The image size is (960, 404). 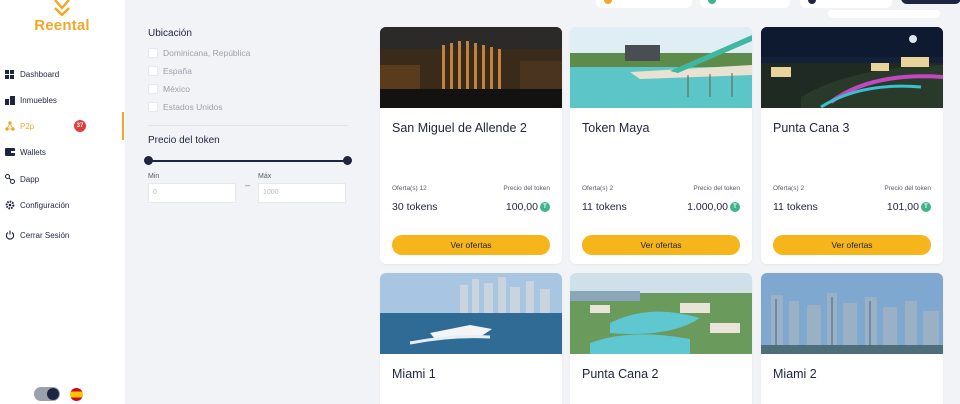 What do you see at coordinates (812, 2) in the screenshot?
I see `avatar` at bounding box center [812, 2].